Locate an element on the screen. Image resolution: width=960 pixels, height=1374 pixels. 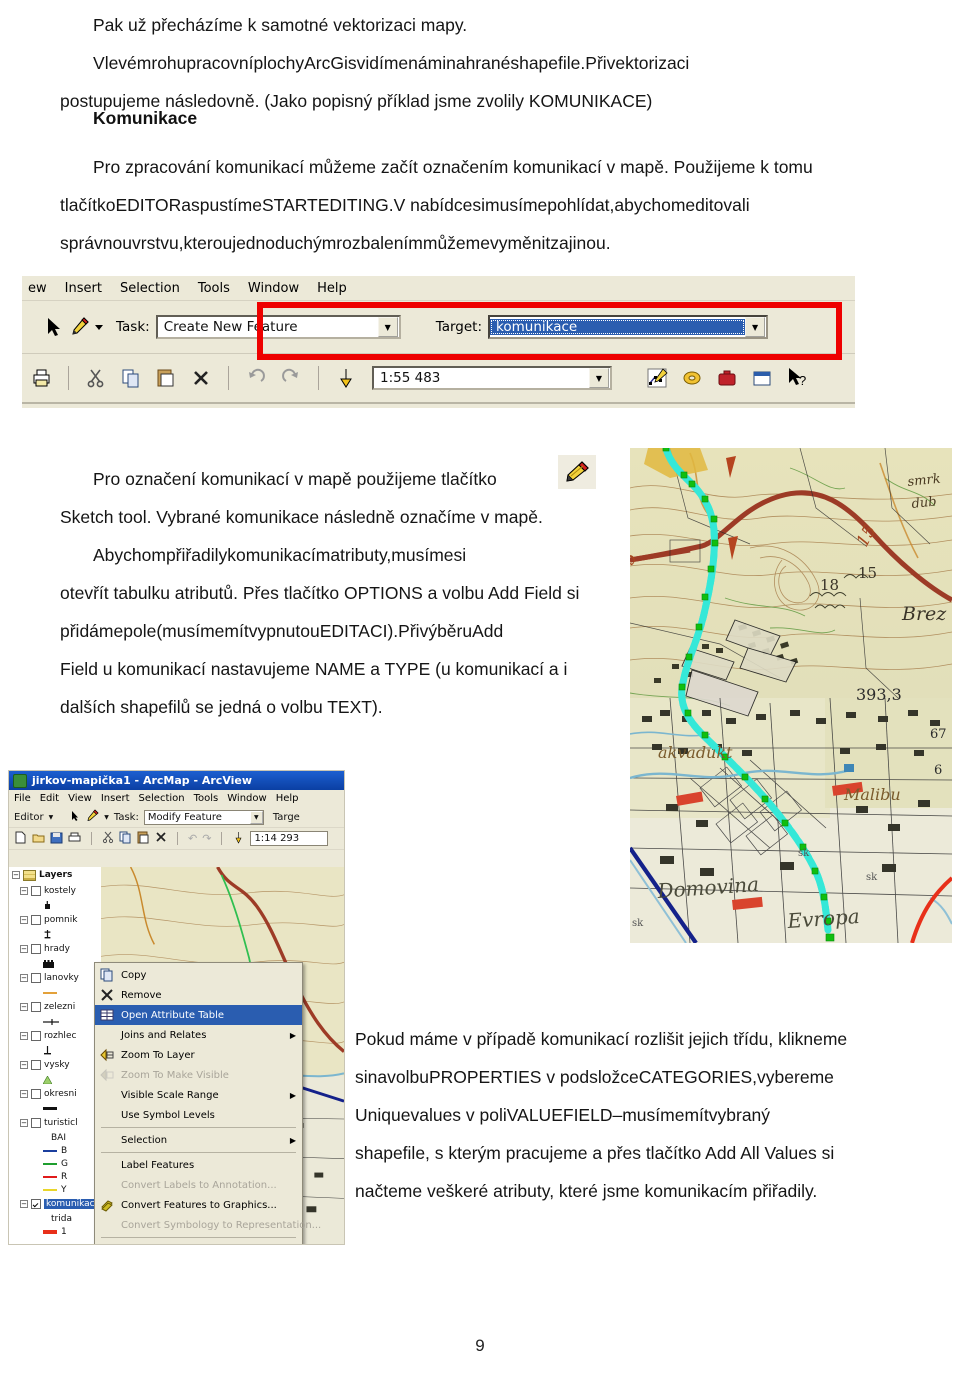
edit-vertices-icon is located at coordinates (657, 378).